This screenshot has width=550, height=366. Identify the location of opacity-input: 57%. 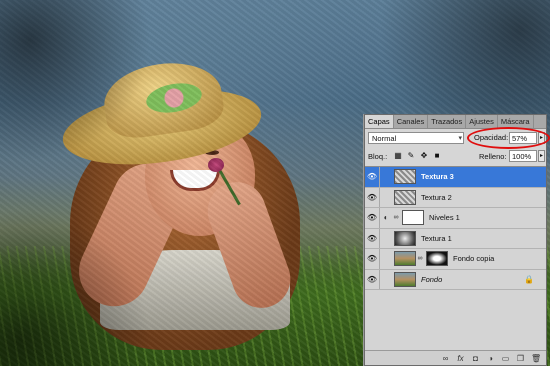
(523, 138).